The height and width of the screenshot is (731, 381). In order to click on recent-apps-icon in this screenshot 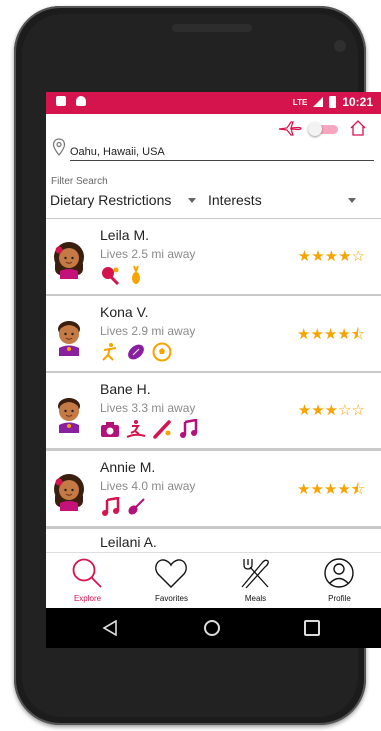, I will do `click(312, 628)`.